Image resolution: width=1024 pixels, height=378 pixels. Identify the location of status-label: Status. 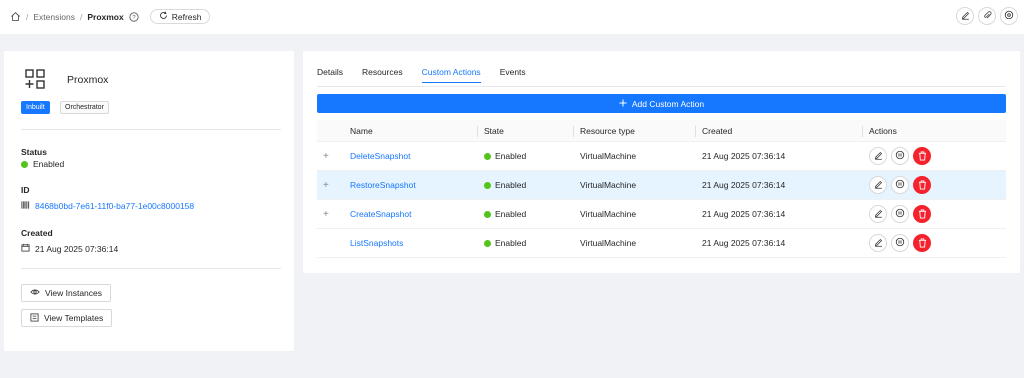
(34, 152).